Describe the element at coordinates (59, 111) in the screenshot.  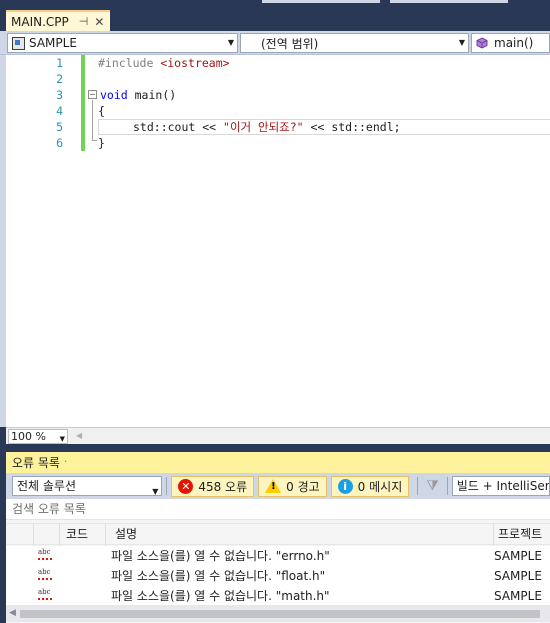
I see `line-number: 4` at that location.